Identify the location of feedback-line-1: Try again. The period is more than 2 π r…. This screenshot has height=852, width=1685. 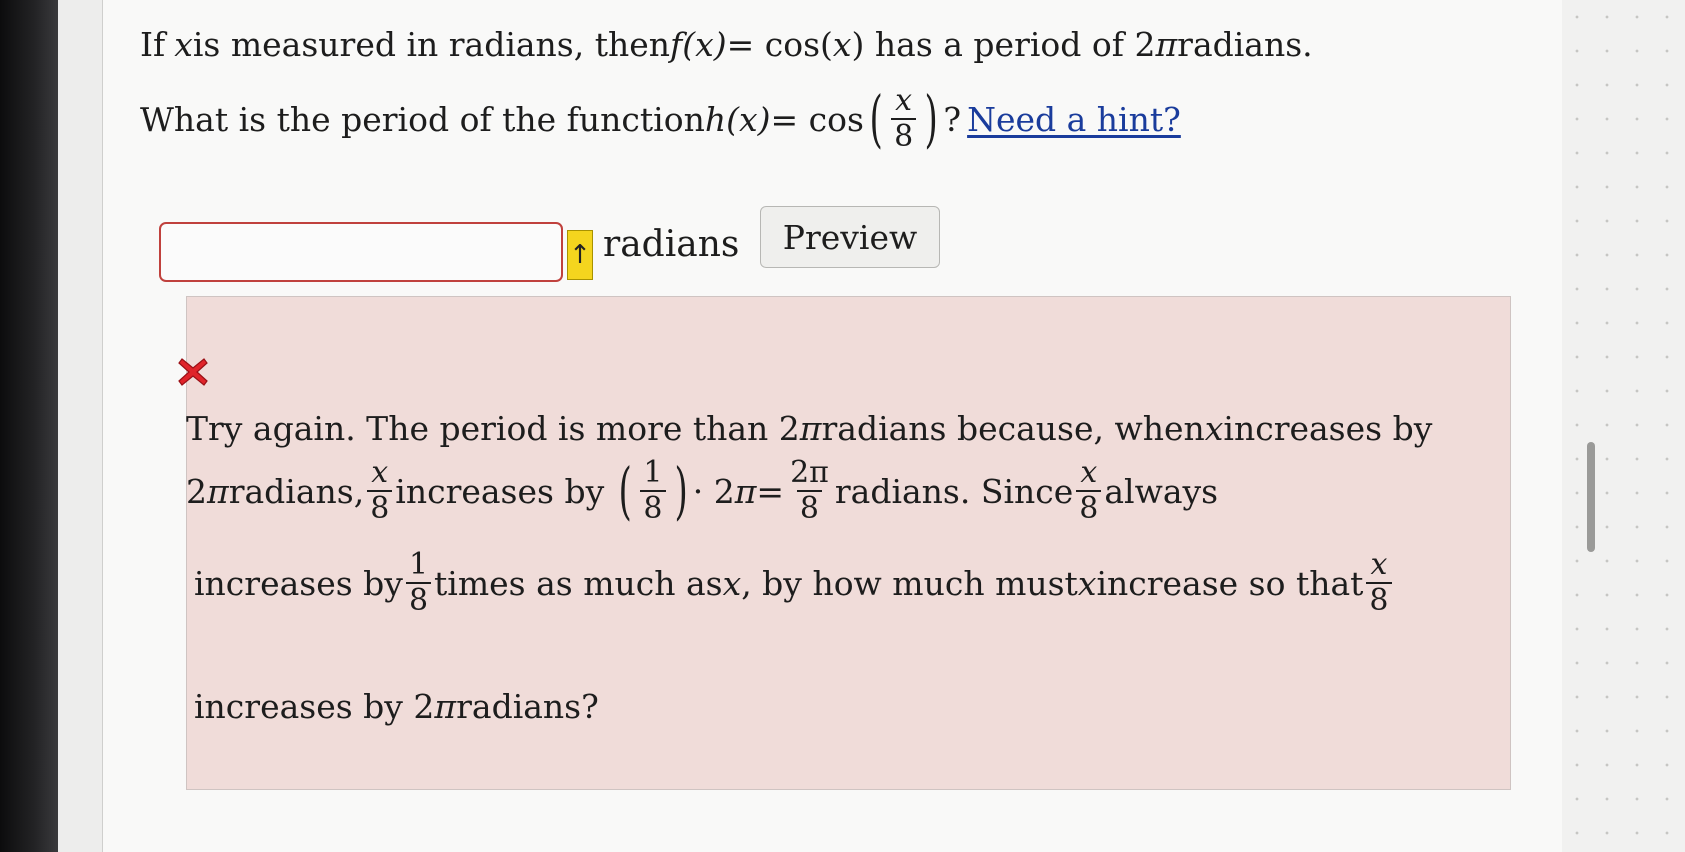
(809, 428).